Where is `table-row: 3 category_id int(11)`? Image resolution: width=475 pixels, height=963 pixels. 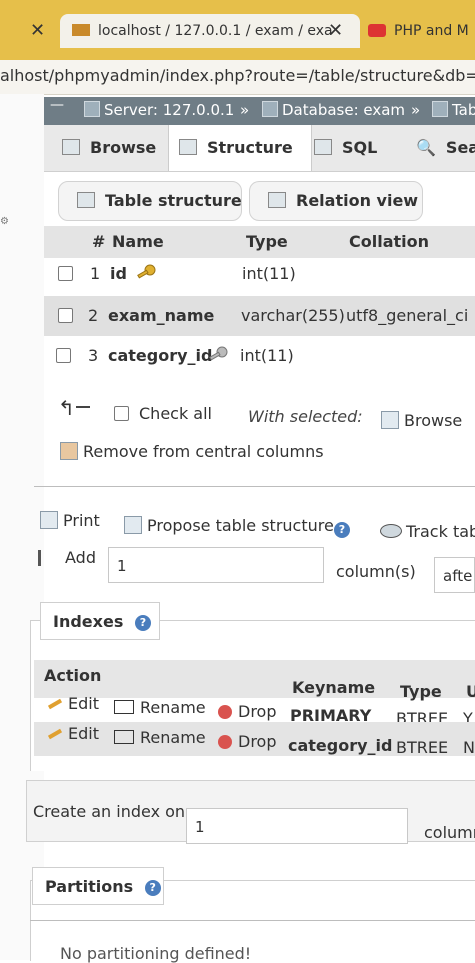 table-row: 3 category_id int(11) is located at coordinates (259, 356).